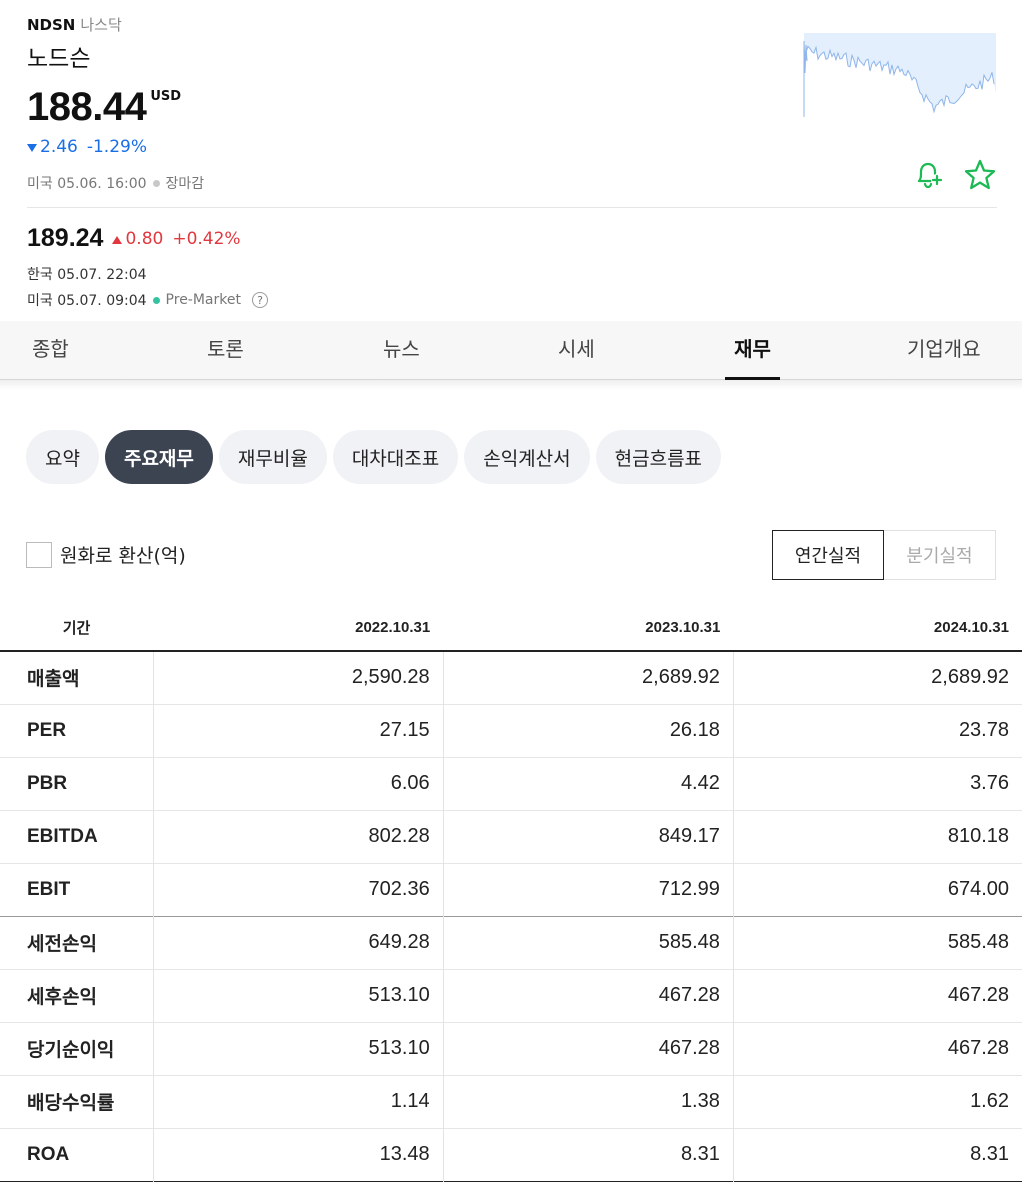 The image size is (1022, 1187). Describe the element at coordinates (512, 24) in the screenshot. I see `ticker-row: NDSN 나스닥` at that location.